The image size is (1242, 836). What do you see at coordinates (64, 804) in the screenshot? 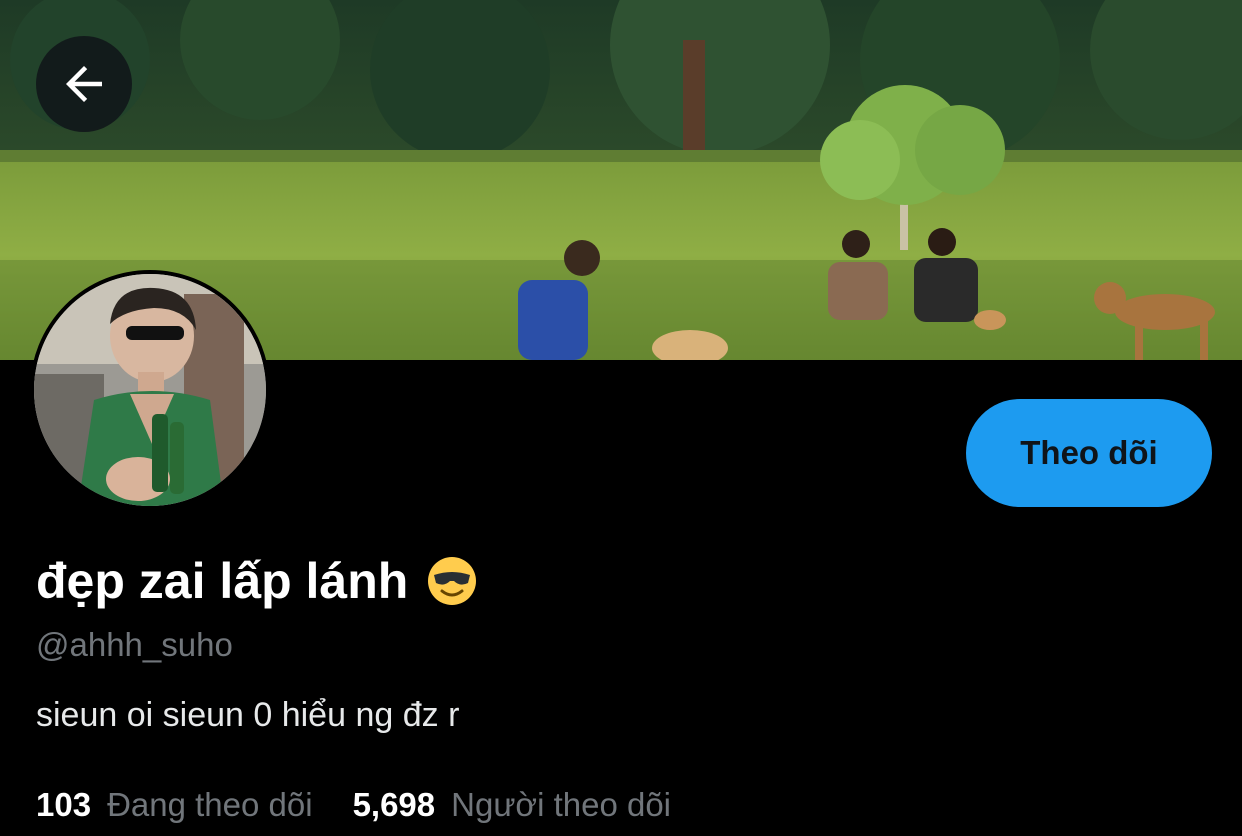
I see `following-count: 103` at bounding box center [64, 804].